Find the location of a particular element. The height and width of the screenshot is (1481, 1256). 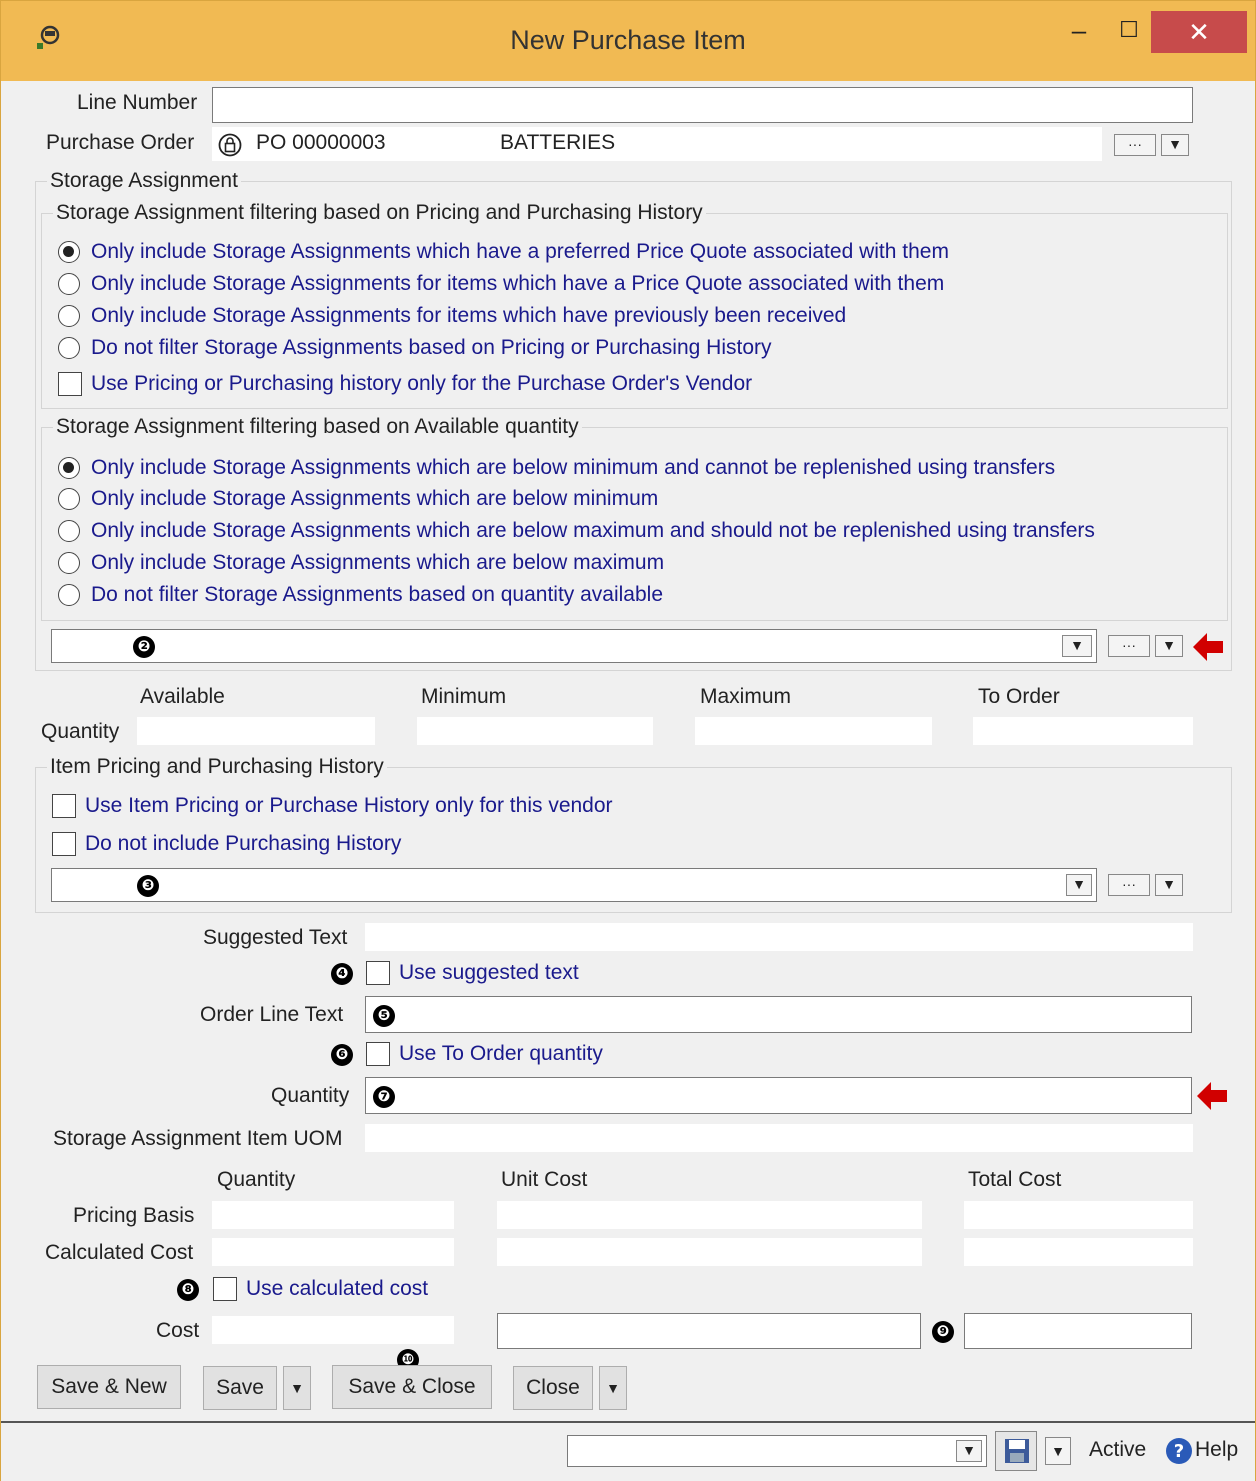

storage-assignment-combo: ▼ is located at coordinates (574, 646).